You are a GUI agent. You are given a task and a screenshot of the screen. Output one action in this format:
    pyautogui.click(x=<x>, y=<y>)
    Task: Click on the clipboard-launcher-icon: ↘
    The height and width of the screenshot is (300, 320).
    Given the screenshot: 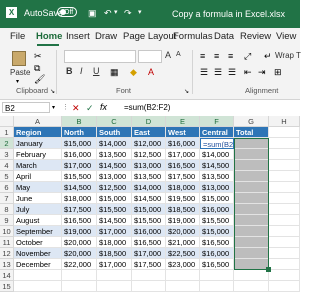 What is the action you would take?
    pyautogui.click(x=52, y=92)
    